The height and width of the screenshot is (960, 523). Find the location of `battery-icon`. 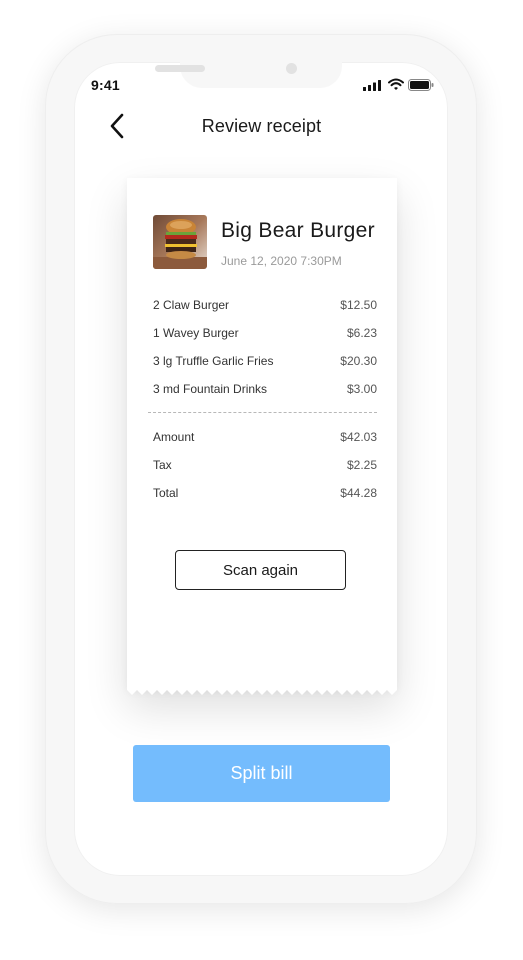

battery-icon is located at coordinates (421, 85).